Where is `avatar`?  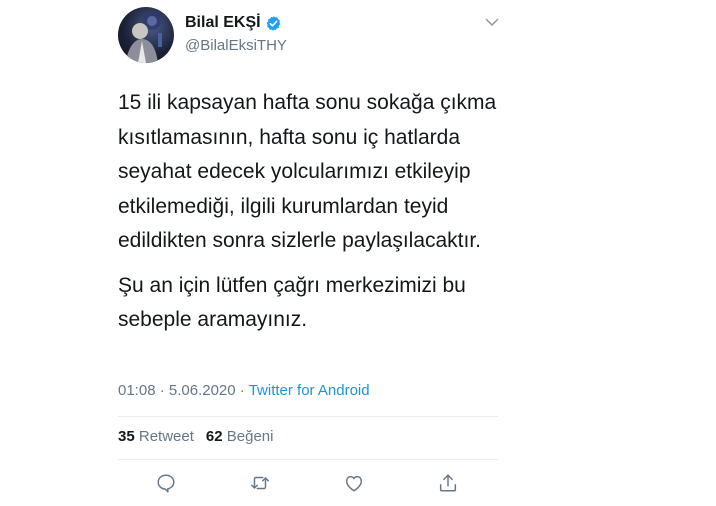
avatar is located at coordinates (146, 35).